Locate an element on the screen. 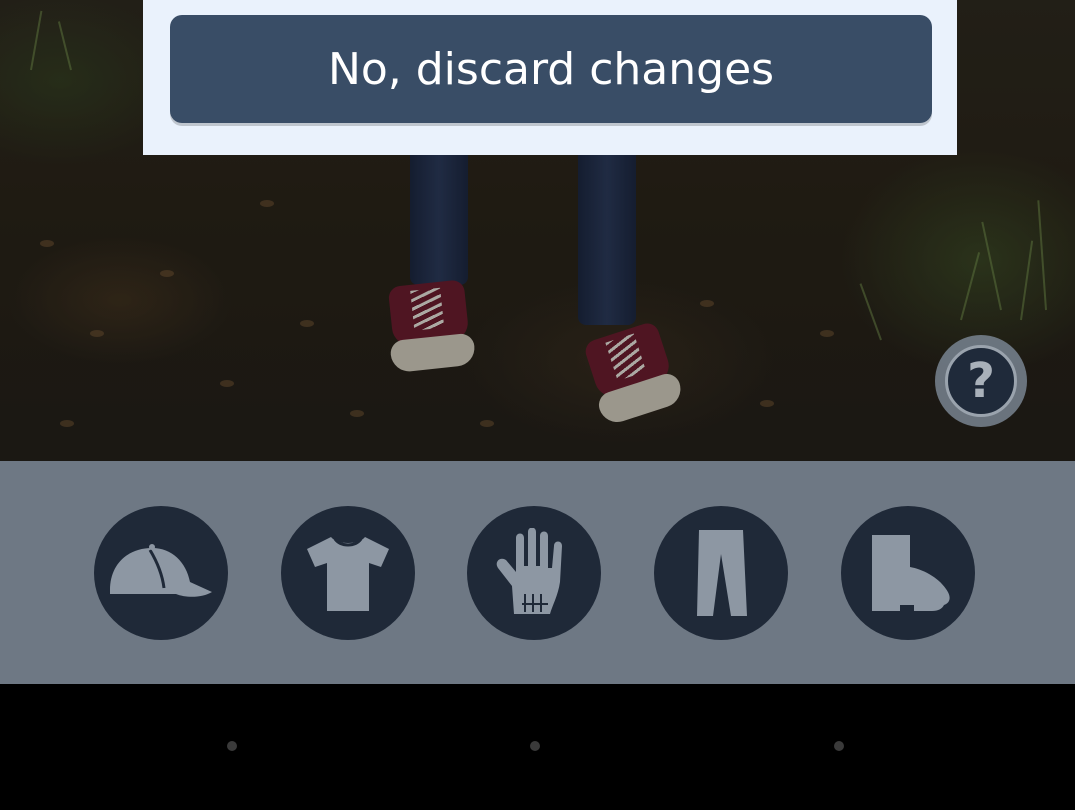  discard-changes-button: No, discard changes is located at coordinates (551, 69).